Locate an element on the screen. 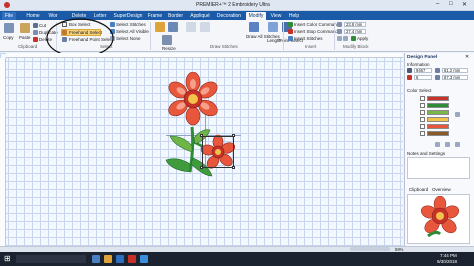 Image resolution: width=474 pixels, height=266 pixels. embroidery-app-icon is located at coordinates (132, 259).